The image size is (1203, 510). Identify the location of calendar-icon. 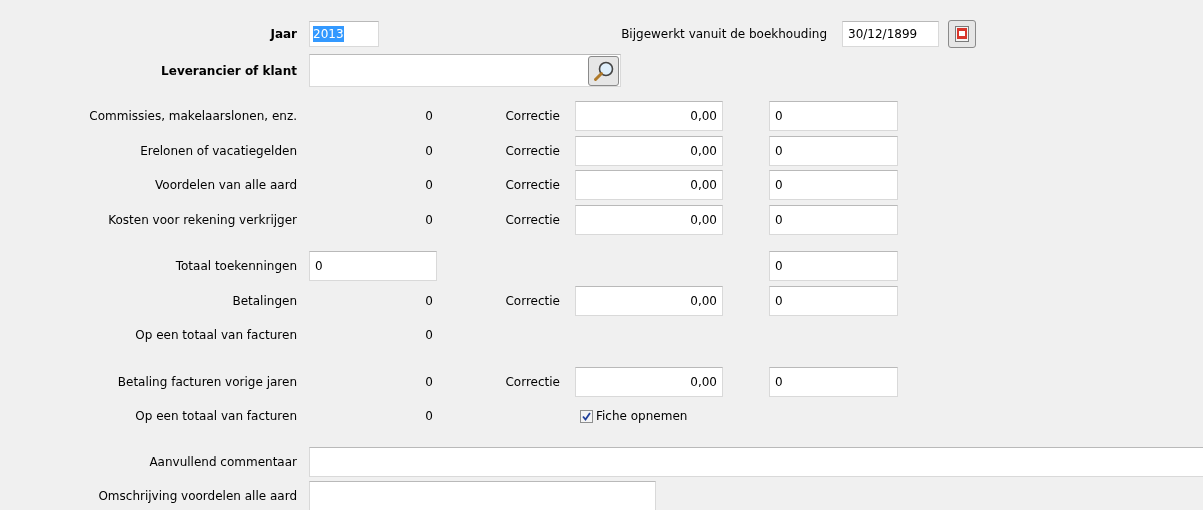
(962, 34).